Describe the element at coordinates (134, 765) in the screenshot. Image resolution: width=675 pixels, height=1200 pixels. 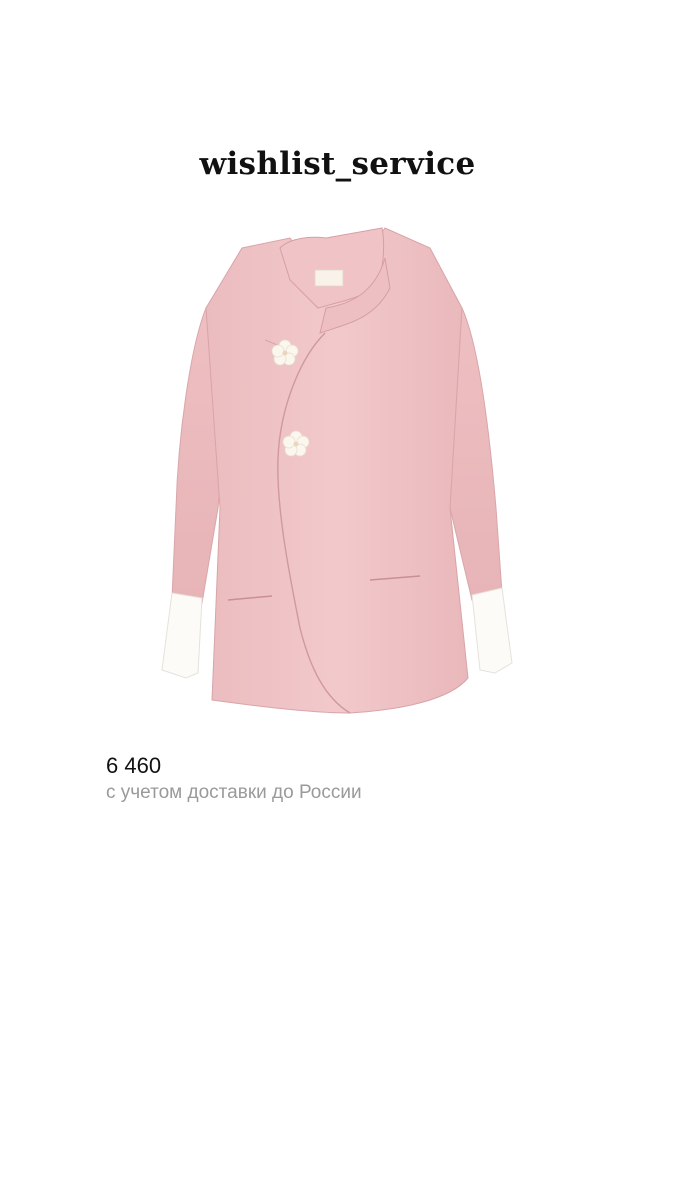
I see `product-price: 6 460` at that location.